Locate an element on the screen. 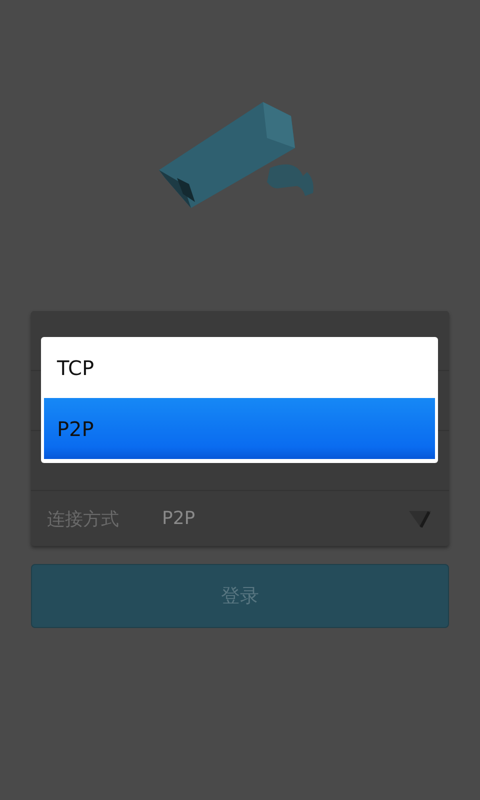 This screenshot has height=800, width=480. dropdown-option: TCP is located at coordinates (239, 367).